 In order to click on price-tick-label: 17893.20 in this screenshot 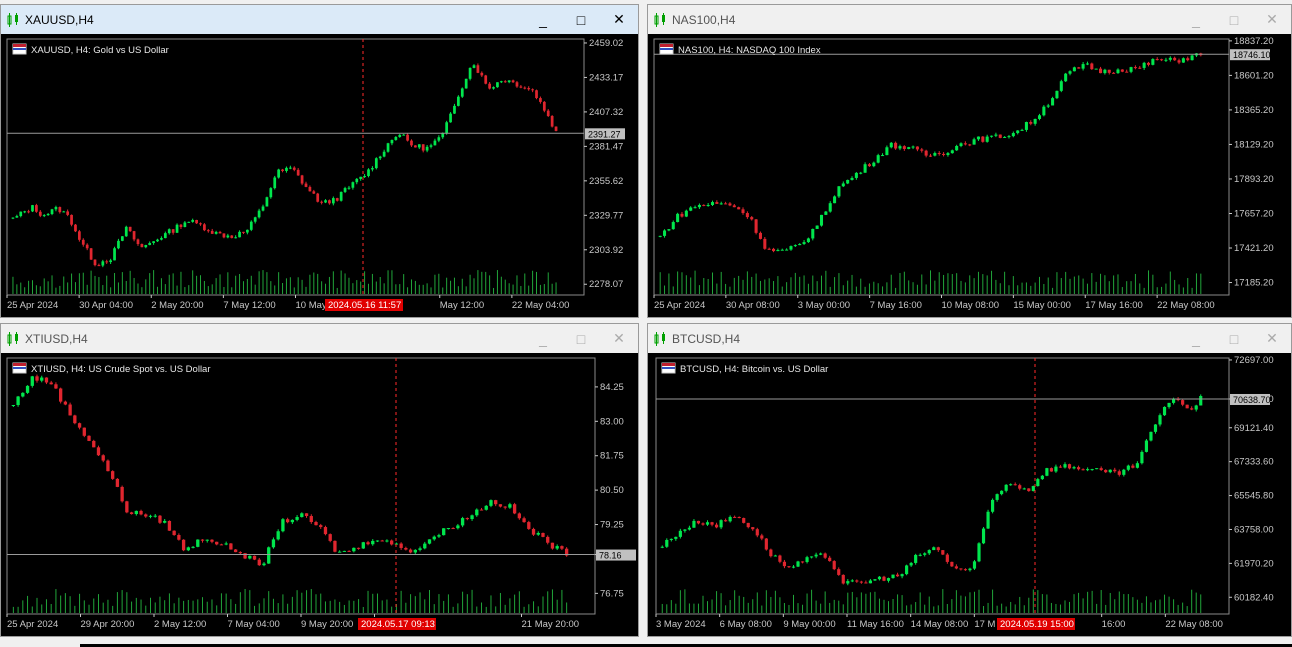, I will do `click(1254, 179)`.